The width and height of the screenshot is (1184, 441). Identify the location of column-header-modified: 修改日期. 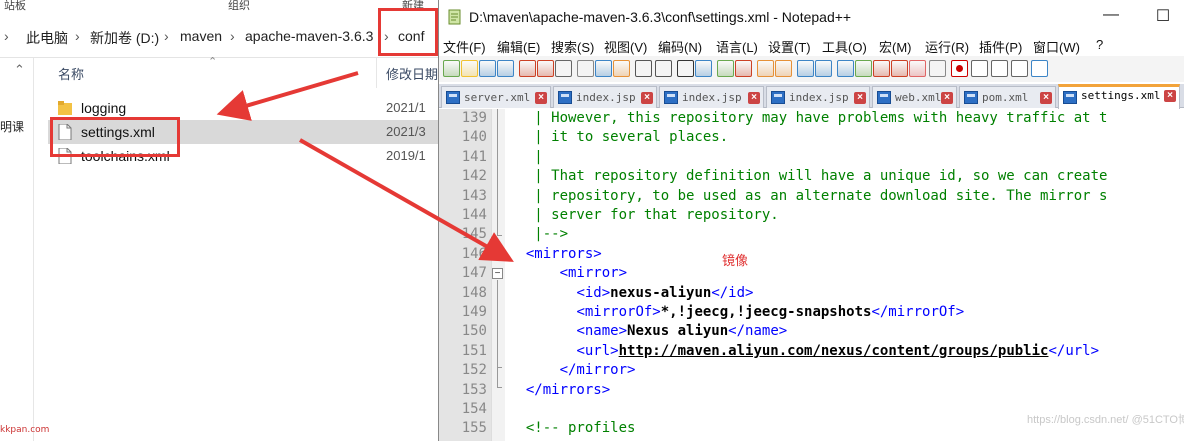
(412, 73).